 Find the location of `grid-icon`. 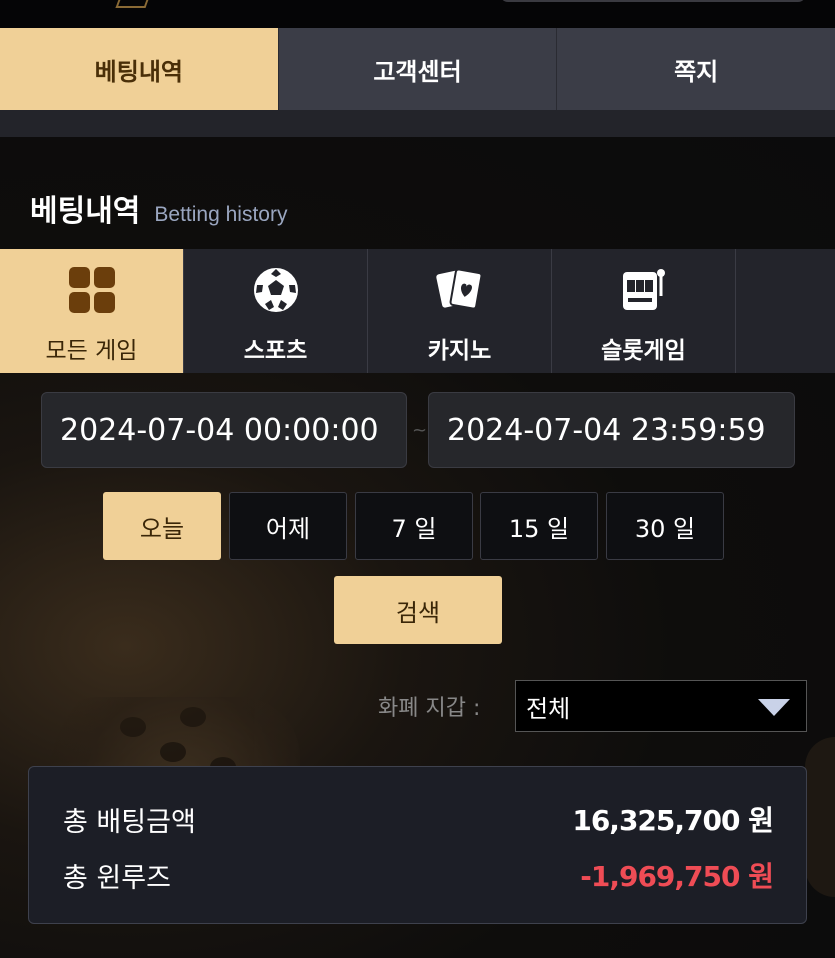

grid-icon is located at coordinates (92, 290).